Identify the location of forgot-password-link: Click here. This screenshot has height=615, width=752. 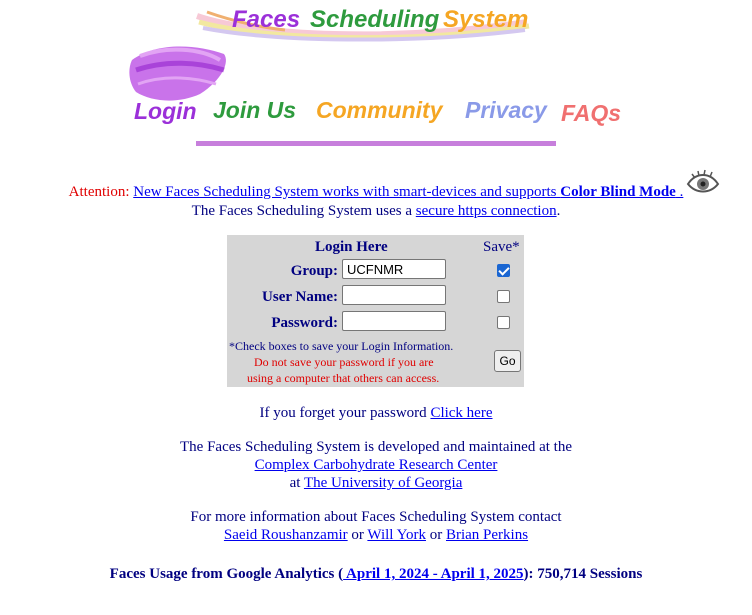
(461, 413).